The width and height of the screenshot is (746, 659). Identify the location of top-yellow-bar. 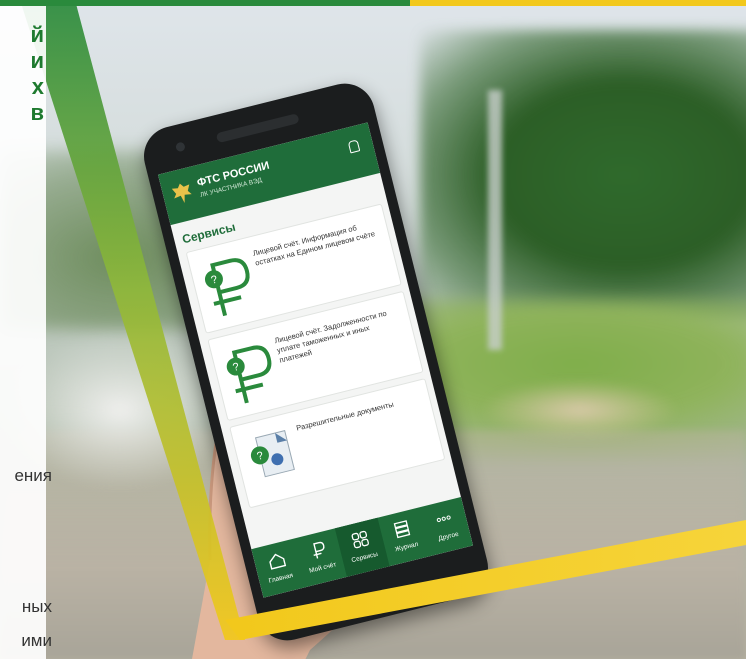
(578, 3).